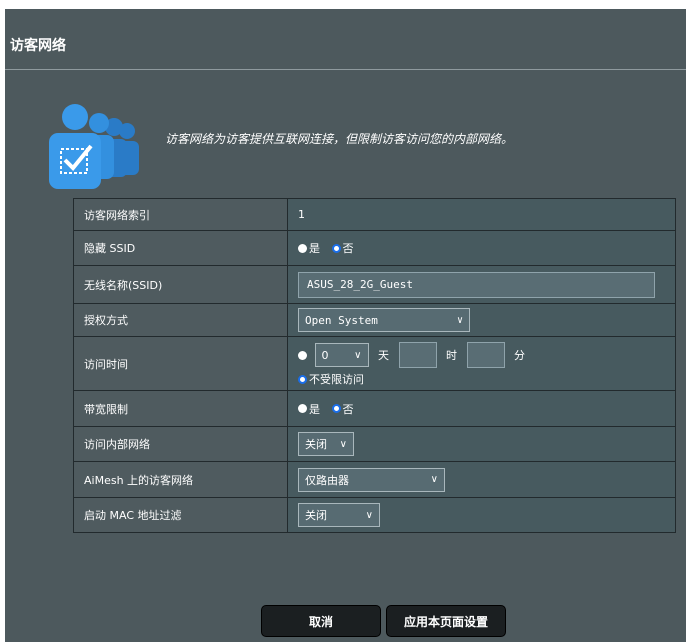  I want to click on access-unlimited-radio: 不受限访问, so click(331, 379).